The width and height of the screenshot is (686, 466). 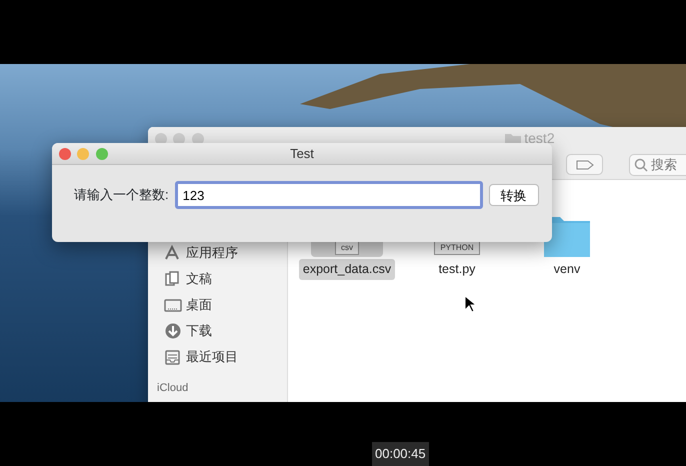 I want to click on file-type-label: csv, so click(x=347, y=248).